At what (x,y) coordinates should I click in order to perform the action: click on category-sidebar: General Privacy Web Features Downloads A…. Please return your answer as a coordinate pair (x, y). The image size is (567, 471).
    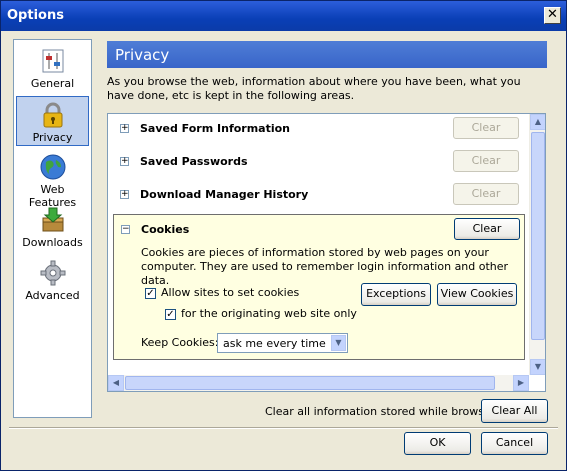
    Looking at the image, I should click on (52, 228).